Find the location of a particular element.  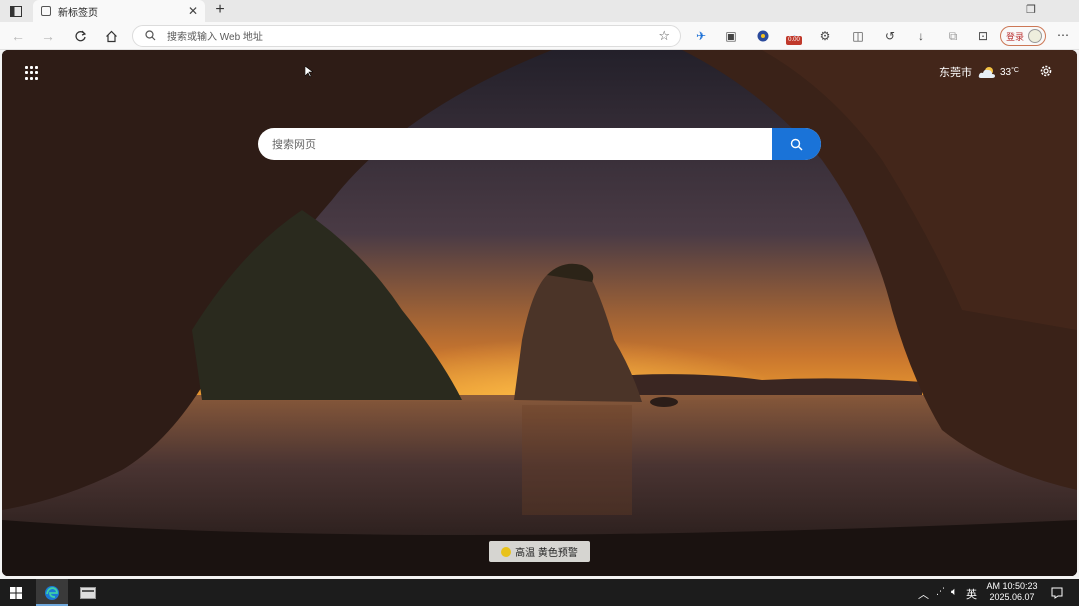

tab-page-icon is located at coordinates (46, 11).